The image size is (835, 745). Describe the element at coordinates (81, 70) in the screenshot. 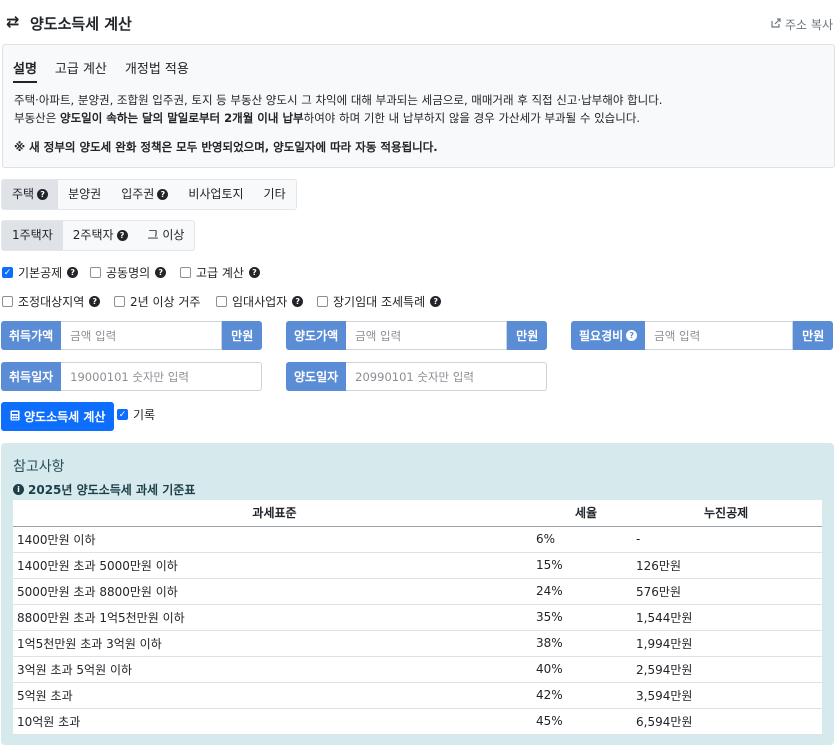

I see `tab-advanced: 고급 계산` at that location.